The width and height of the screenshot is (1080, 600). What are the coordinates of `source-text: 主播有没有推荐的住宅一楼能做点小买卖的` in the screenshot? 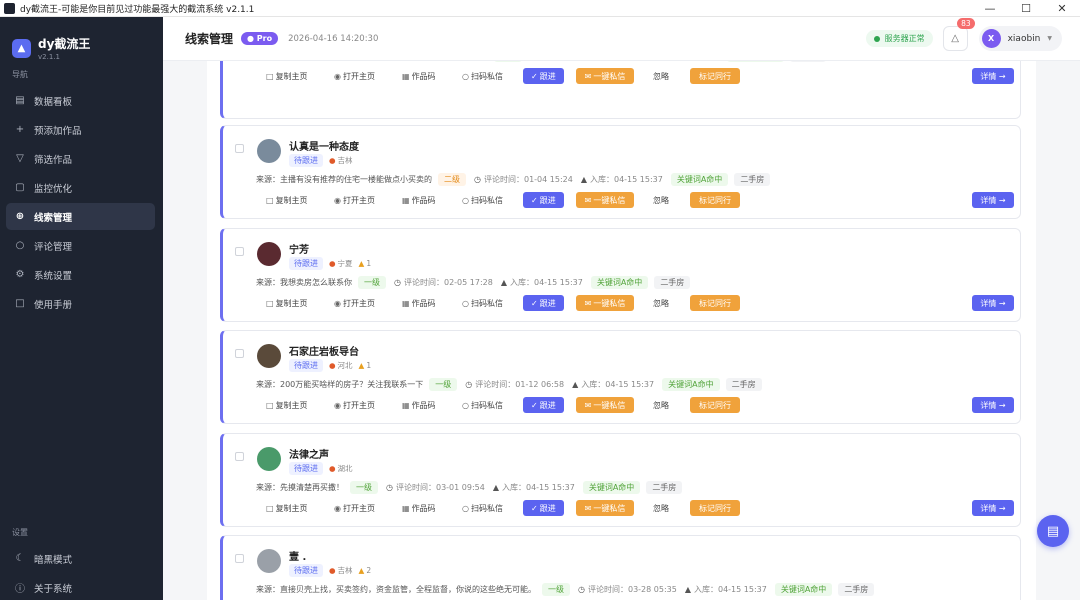 It's located at (356, 179).